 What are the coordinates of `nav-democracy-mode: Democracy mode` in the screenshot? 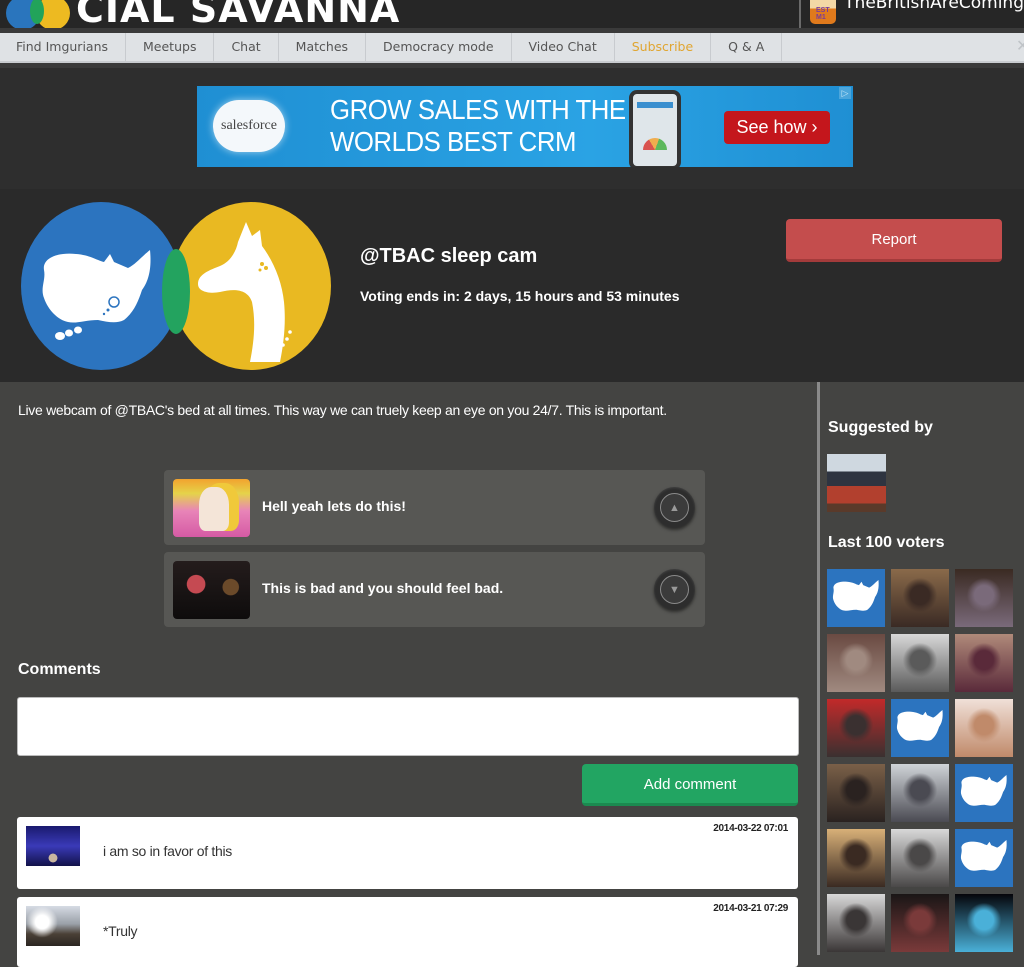 It's located at (439, 47).